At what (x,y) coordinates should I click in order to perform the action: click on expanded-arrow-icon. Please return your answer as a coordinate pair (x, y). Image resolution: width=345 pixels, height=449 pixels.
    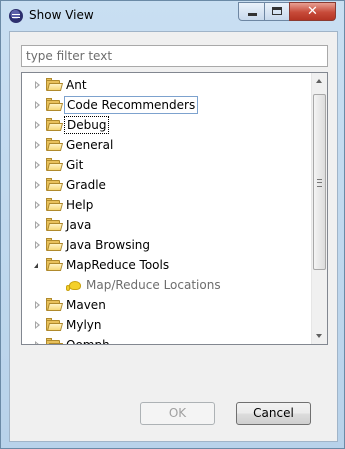
    Looking at the image, I should click on (36, 265).